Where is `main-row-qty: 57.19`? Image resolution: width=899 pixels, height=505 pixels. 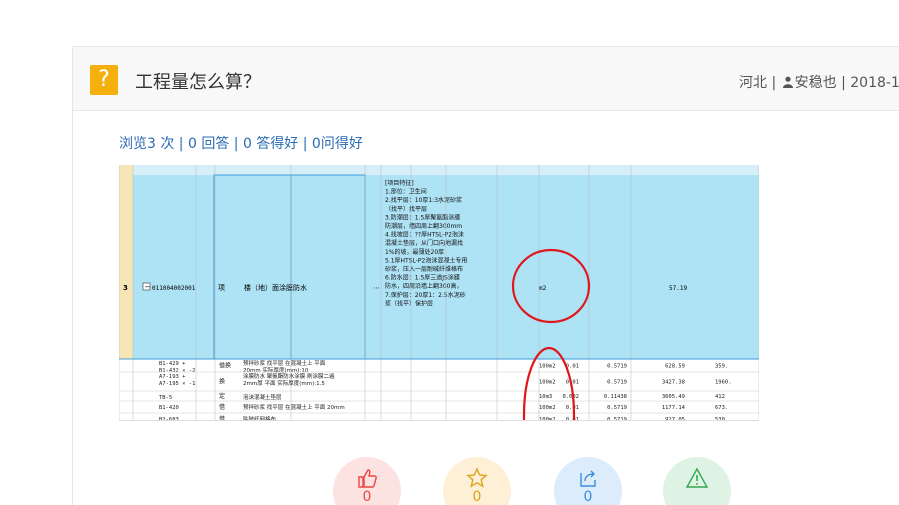 main-row-qty: 57.19 is located at coordinates (678, 288).